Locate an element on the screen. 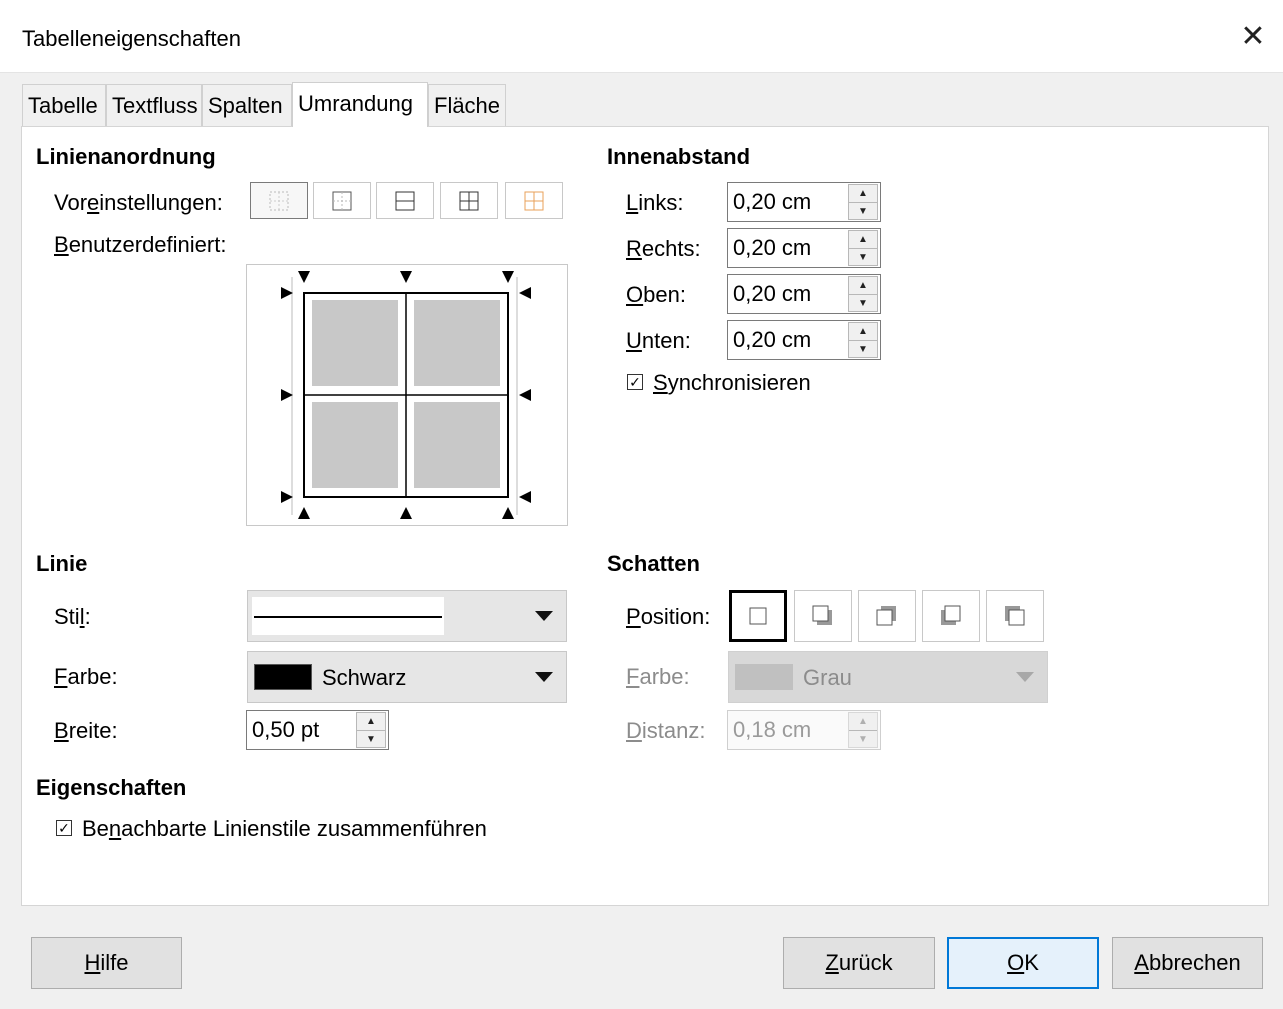  shadow-distance-spinner: ▲ ▼ is located at coordinates (863, 730).